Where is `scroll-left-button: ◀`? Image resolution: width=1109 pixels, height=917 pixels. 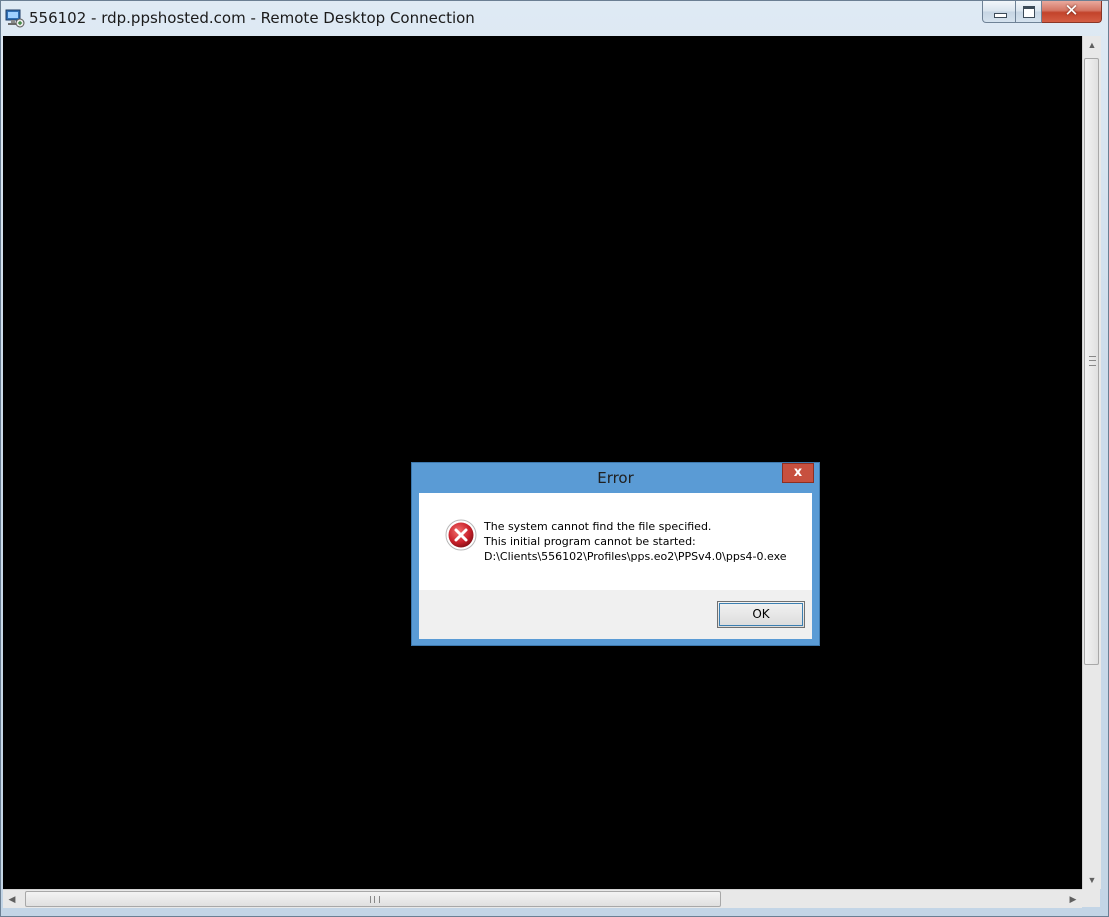
scroll-left-button: ◀ is located at coordinates (12, 899).